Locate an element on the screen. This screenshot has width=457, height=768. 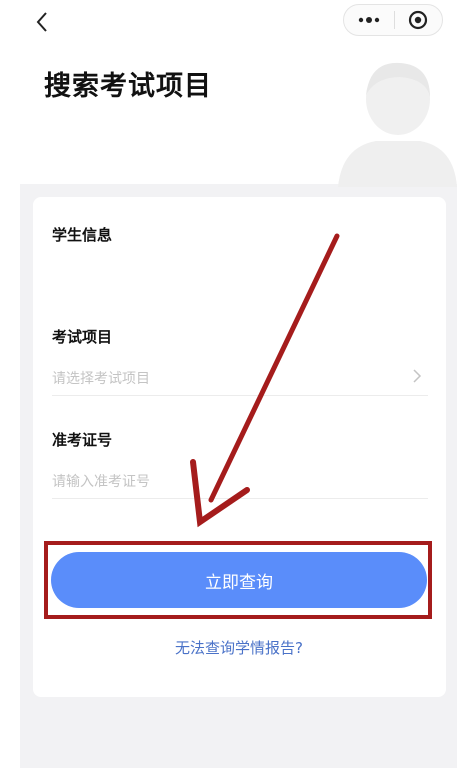
cannot-query-report-link: 无法查询学情报告? is located at coordinates (228, 647).